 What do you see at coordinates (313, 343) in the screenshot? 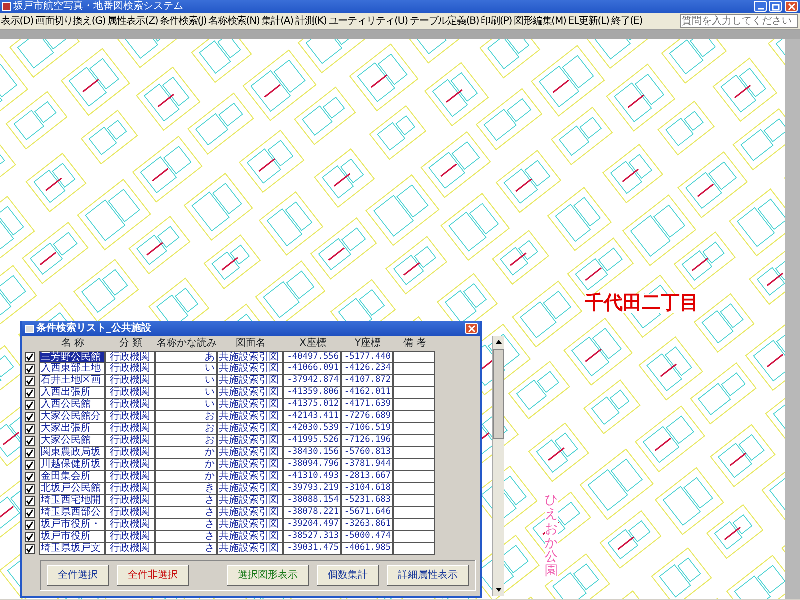
I see `column-header: X座標` at bounding box center [313, 343].